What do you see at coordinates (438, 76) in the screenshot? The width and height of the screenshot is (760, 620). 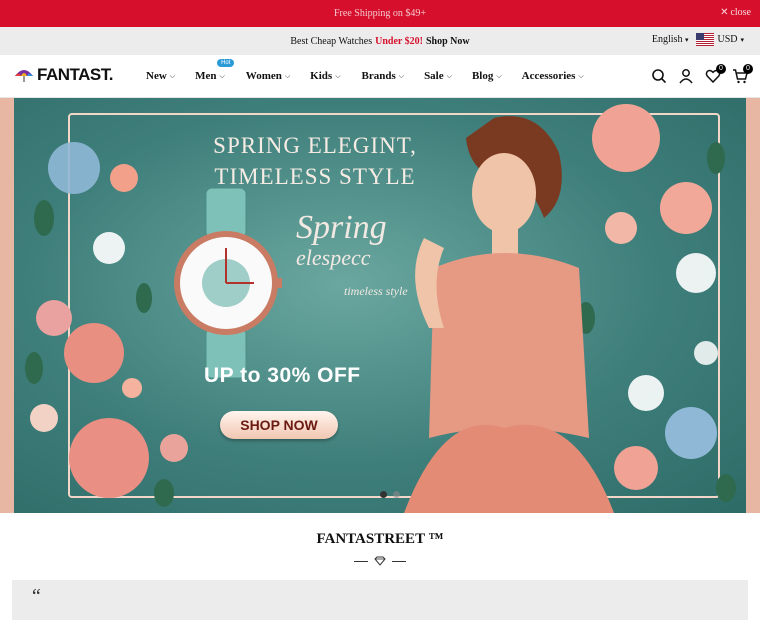 I see `nav-item-sale: Sale ⌵` at bounding box center [438, 76].